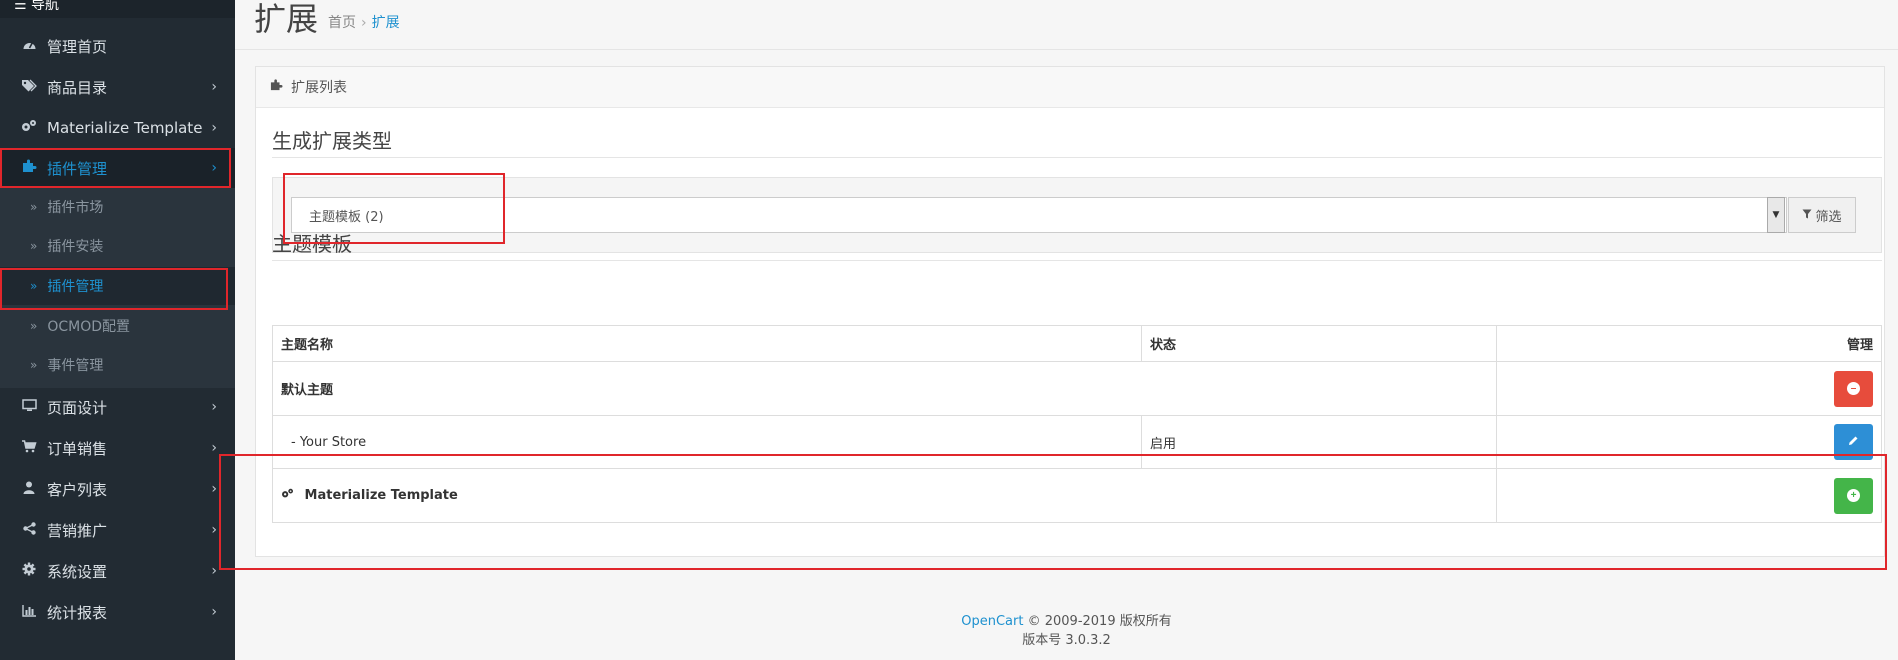  I want to click on minus-circle-icon: –, so click(1853, 388).